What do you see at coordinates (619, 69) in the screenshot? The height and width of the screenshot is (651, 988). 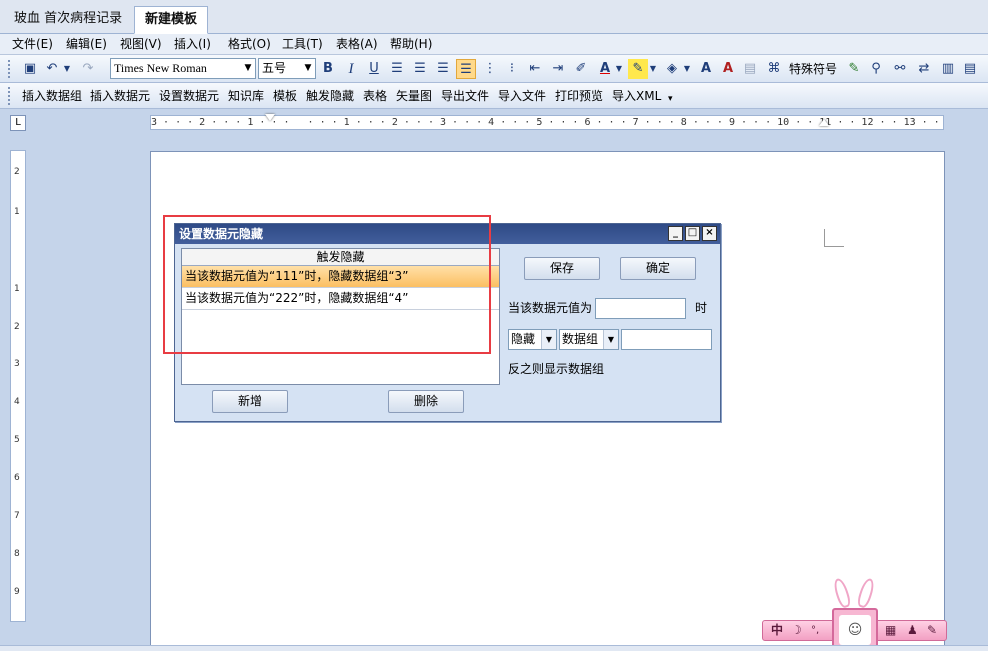 I see `font-color-dropdown-icon: ▼` at bounding box center [619, 69].